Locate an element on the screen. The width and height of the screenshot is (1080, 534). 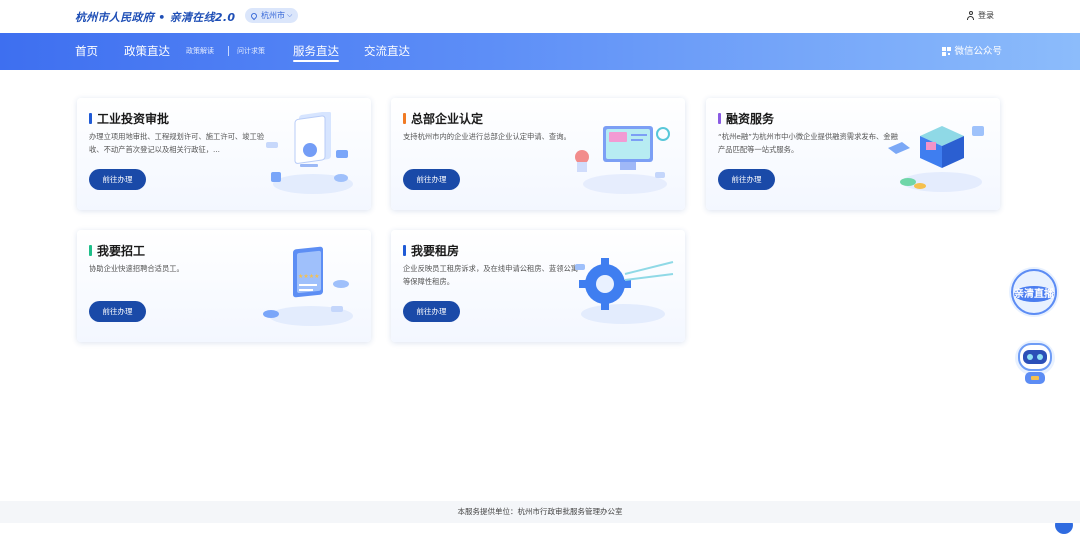
finance-cube-illustration is located at coordinates (936, 159).